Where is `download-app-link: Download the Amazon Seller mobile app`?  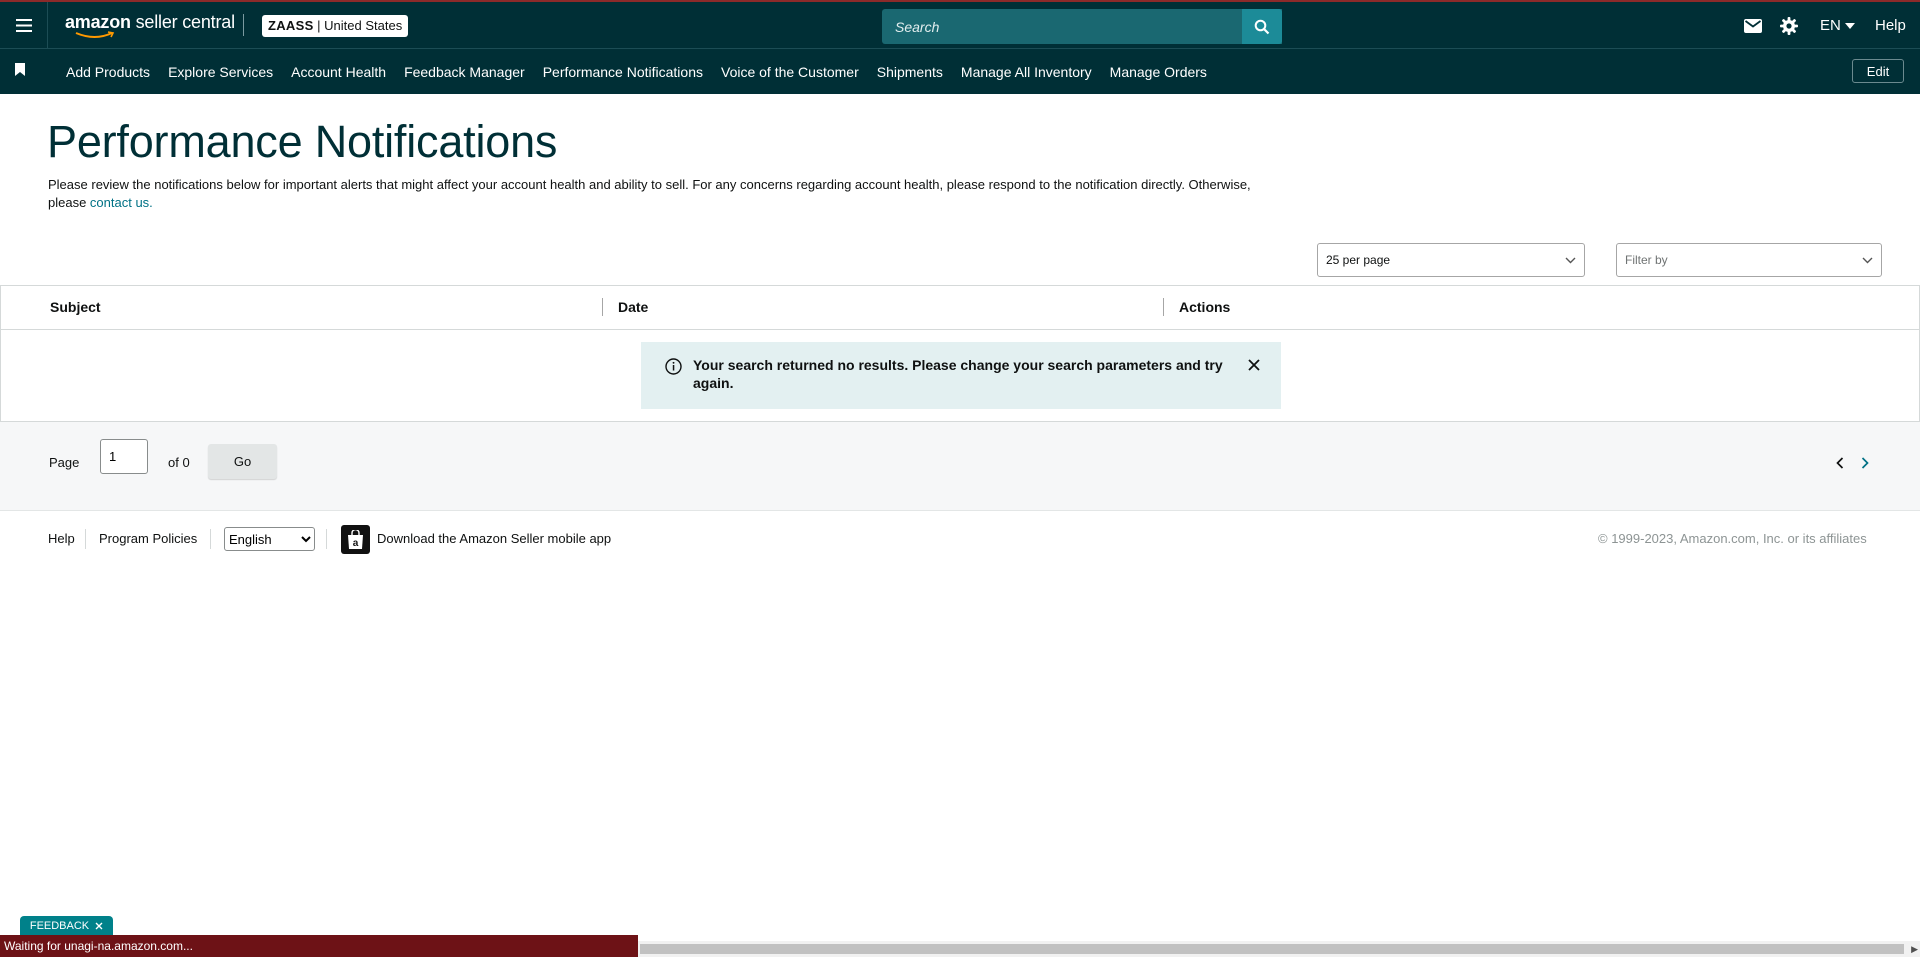
download-app-link: Download the Amazon Seller mobile app is located at coordinates (494, 538).